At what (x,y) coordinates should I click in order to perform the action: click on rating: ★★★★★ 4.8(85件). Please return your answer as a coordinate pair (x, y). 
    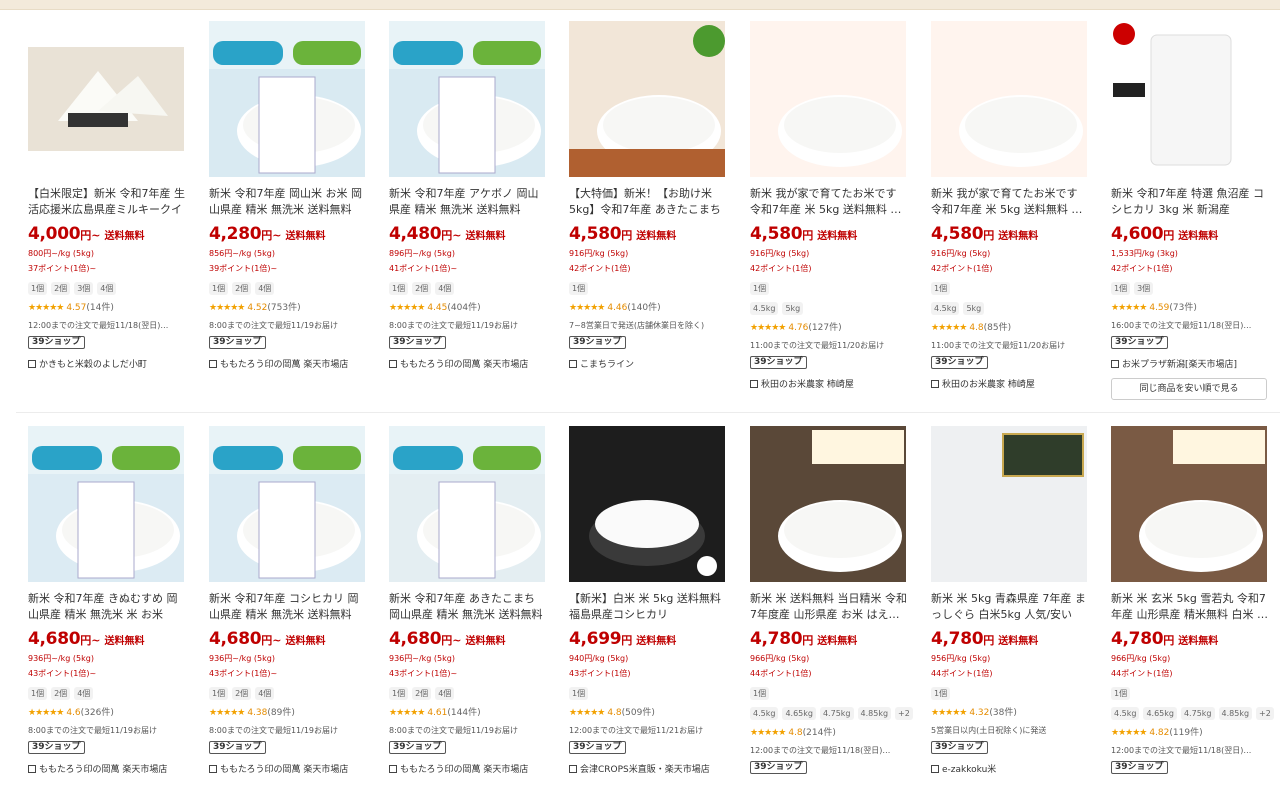
    Looking at the image, I should click on (971, 326).